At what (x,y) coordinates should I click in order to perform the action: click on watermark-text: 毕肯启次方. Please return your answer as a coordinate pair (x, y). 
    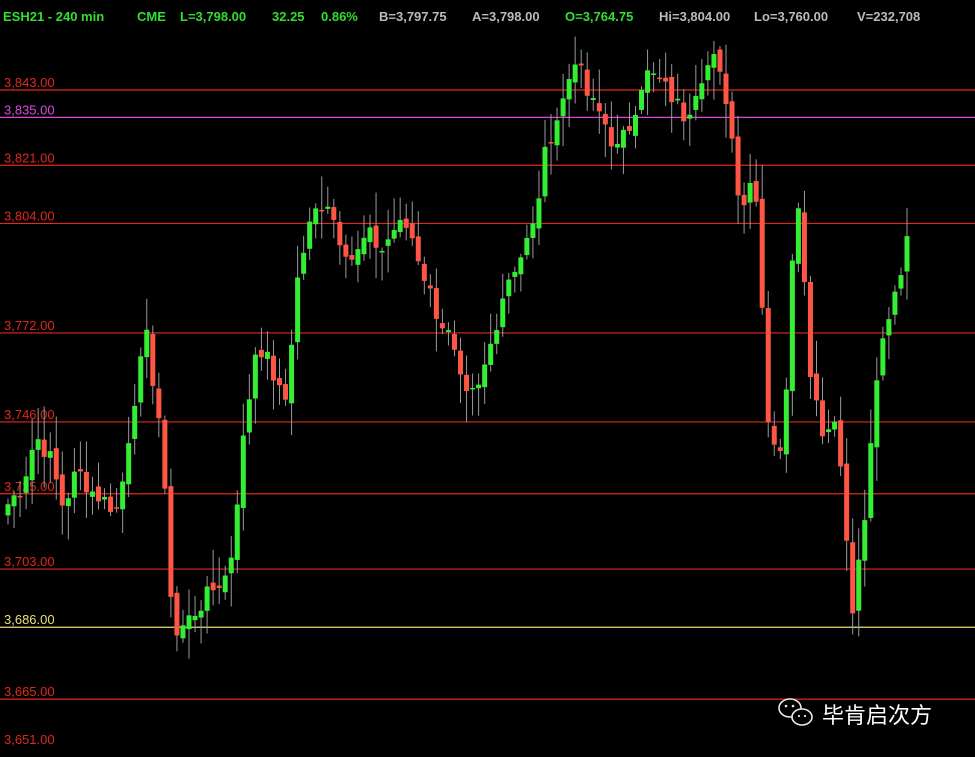
    Looking at the image, I should click on (877, 716).